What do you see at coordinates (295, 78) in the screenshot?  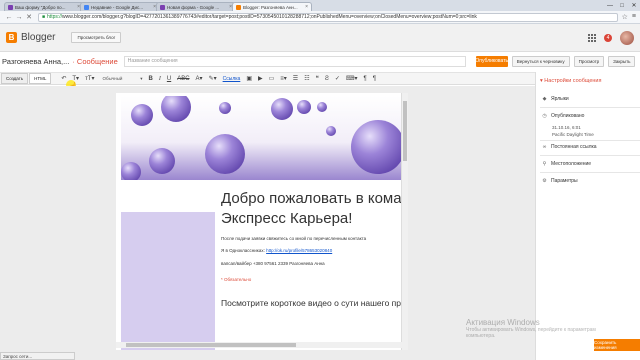 I see `numbered-list-icon: ☰` at bounding box center [295, 78].